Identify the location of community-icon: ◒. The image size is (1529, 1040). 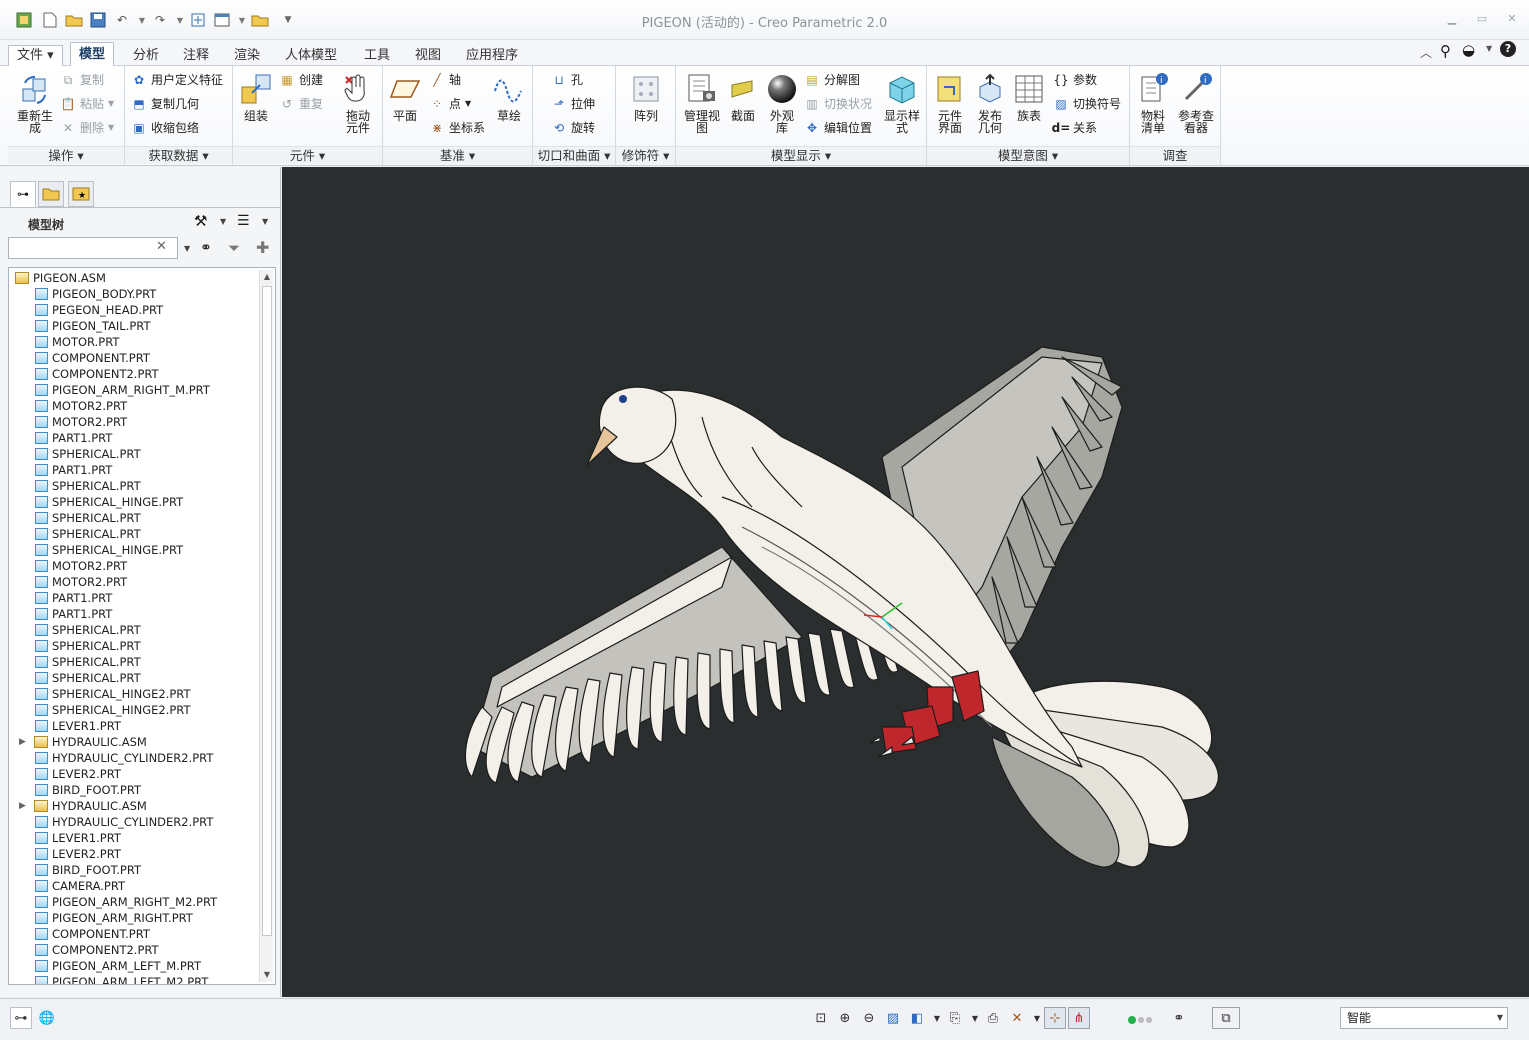
(1468, 50).